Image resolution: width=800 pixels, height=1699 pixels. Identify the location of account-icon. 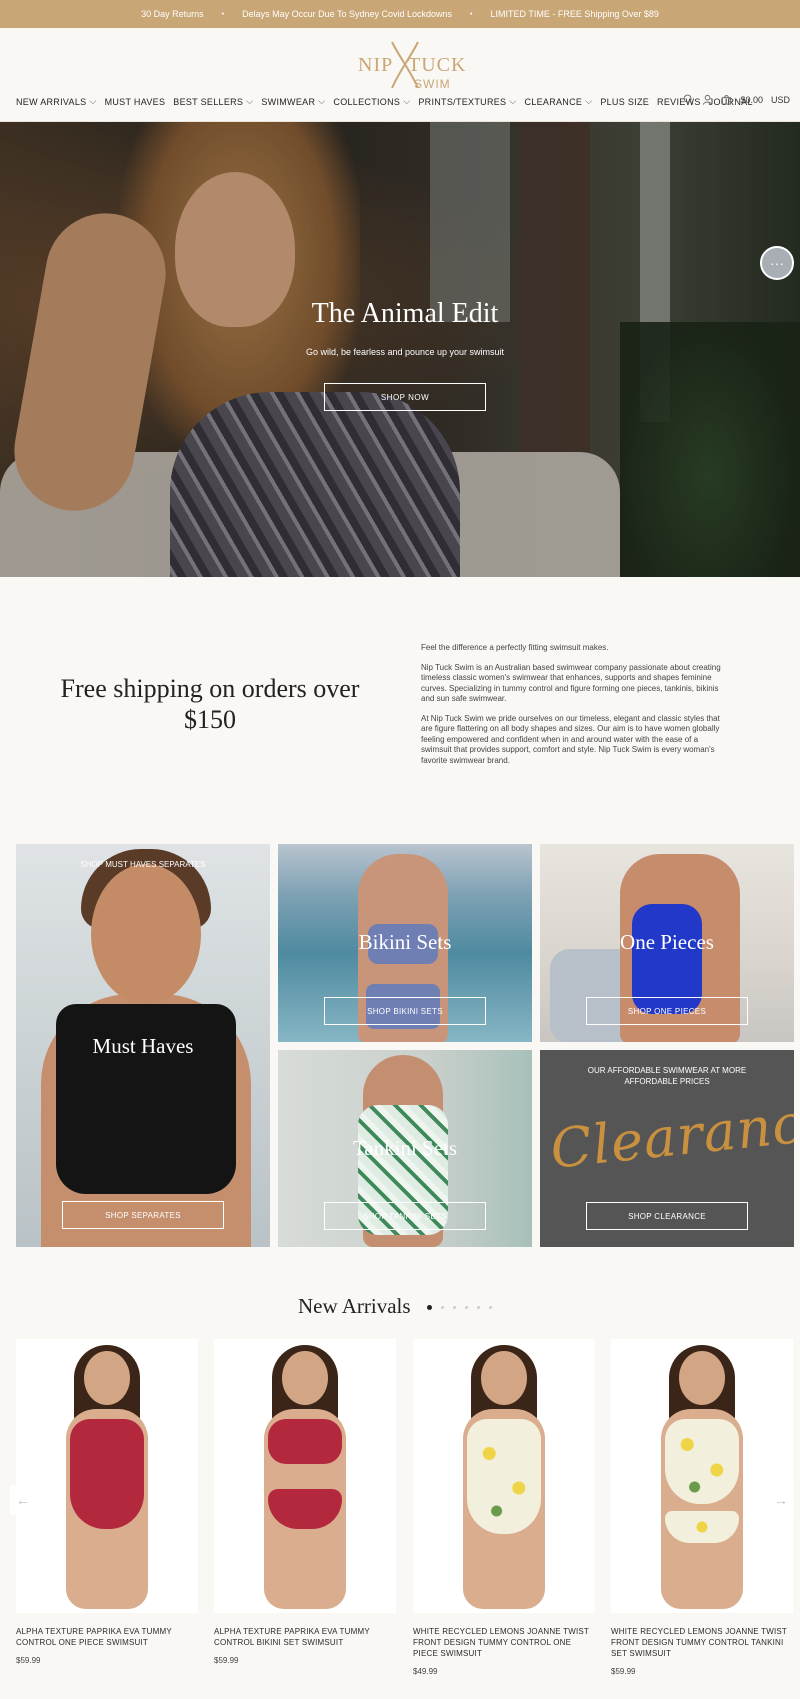
(707, 99).